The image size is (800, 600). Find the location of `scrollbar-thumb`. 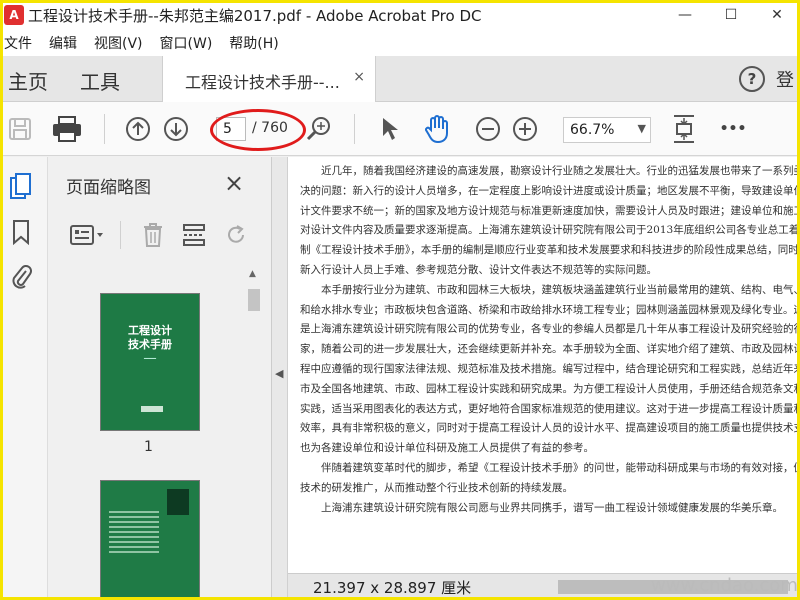

scrollbar-thumb is located at coordinates (254, 300).